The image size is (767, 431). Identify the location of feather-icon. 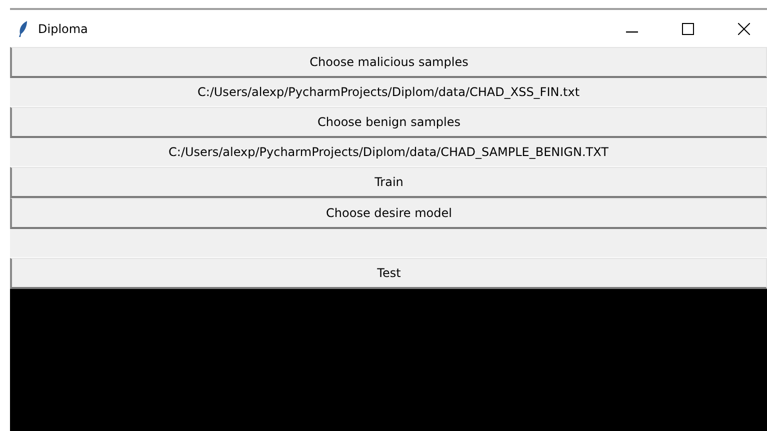
(23, 28).